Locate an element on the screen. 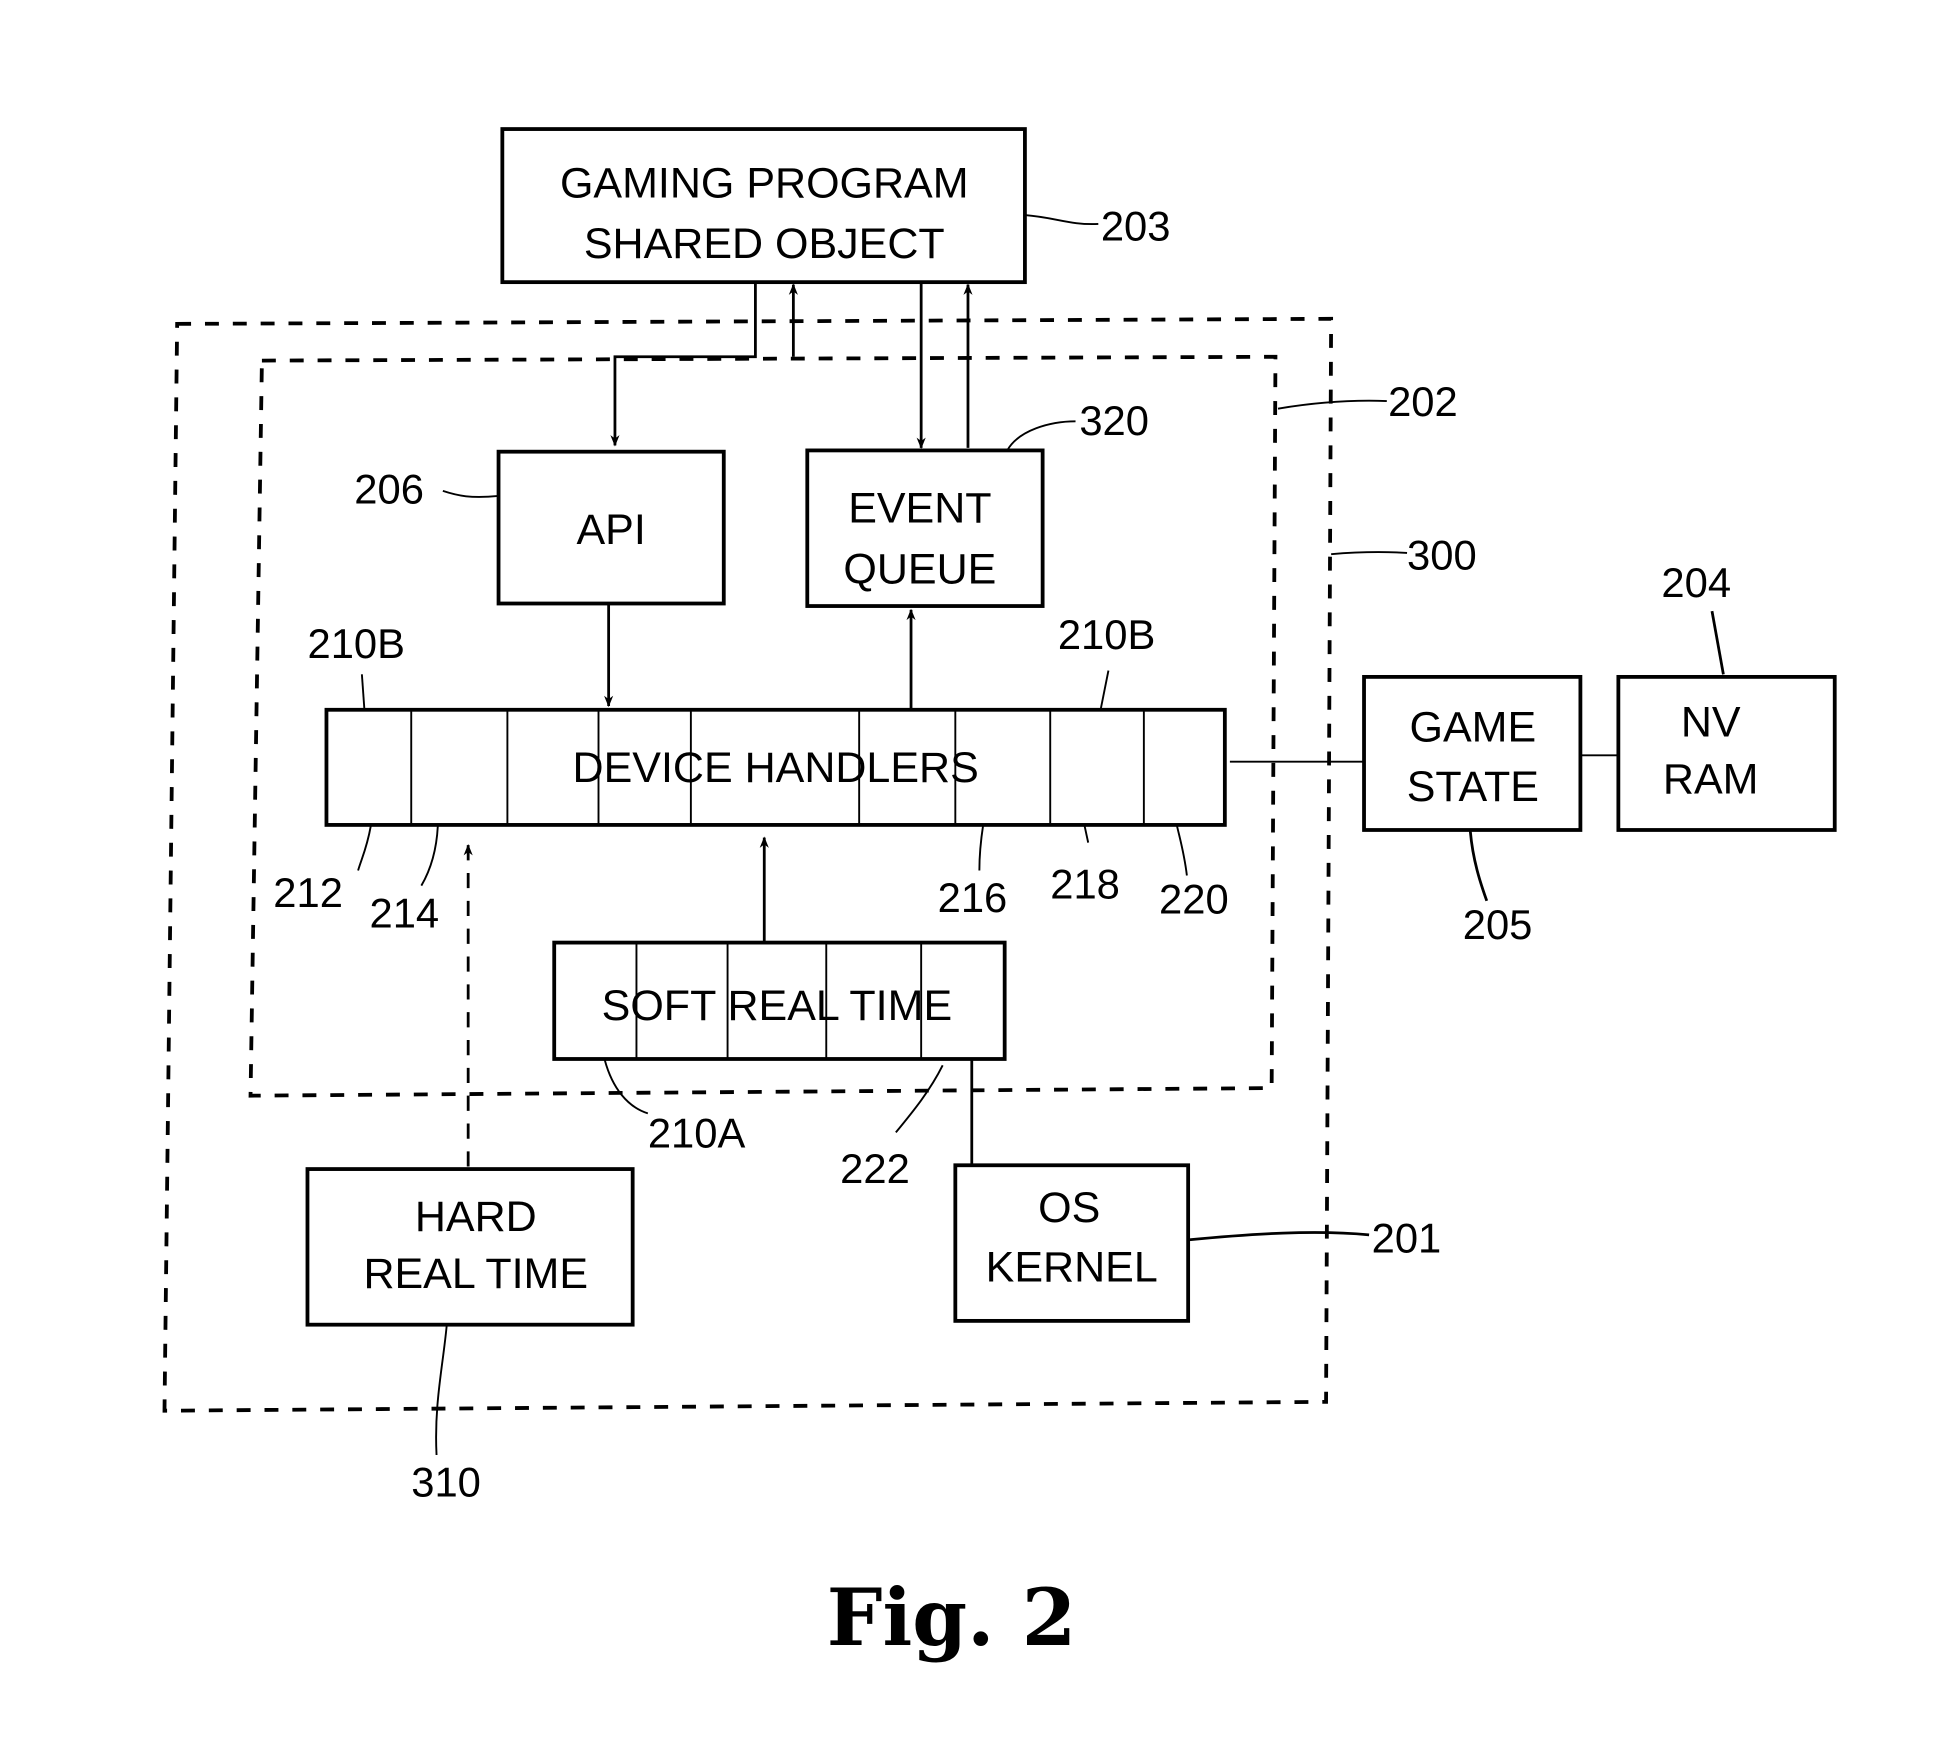 The image size is (1960, 1746). soft-real-time-label: SOFT REAL TIME is located at coordinates (777, 1006).